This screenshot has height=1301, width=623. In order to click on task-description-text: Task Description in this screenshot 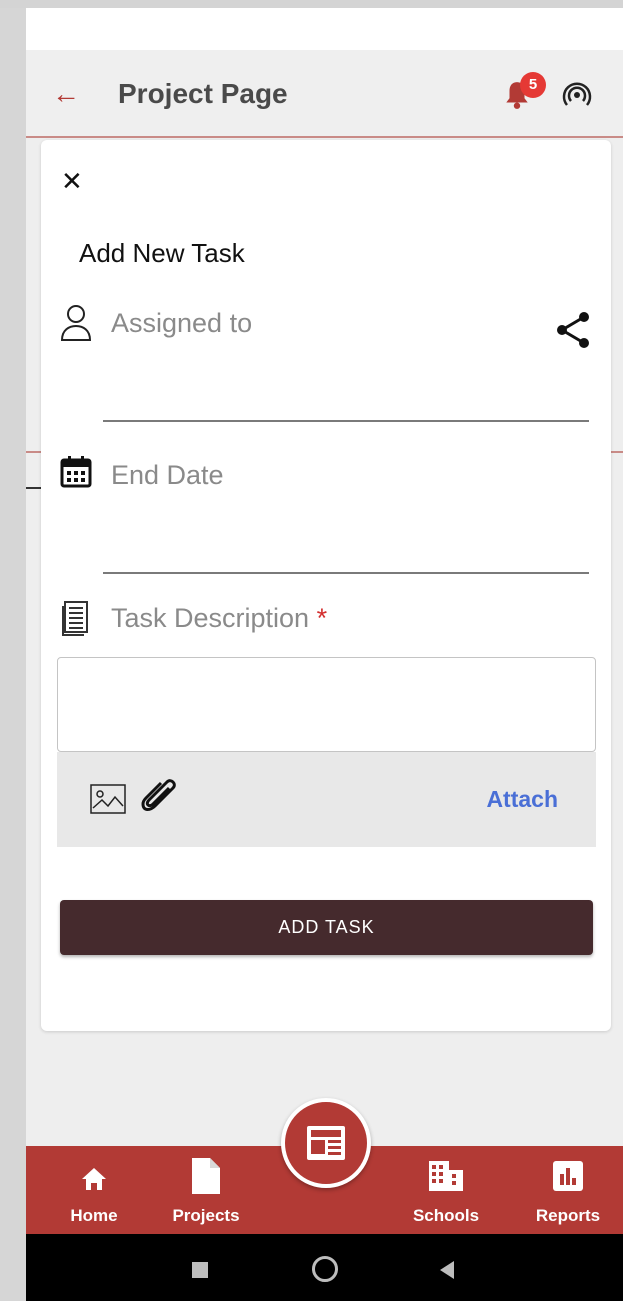, I will do `click(210, 618)`.